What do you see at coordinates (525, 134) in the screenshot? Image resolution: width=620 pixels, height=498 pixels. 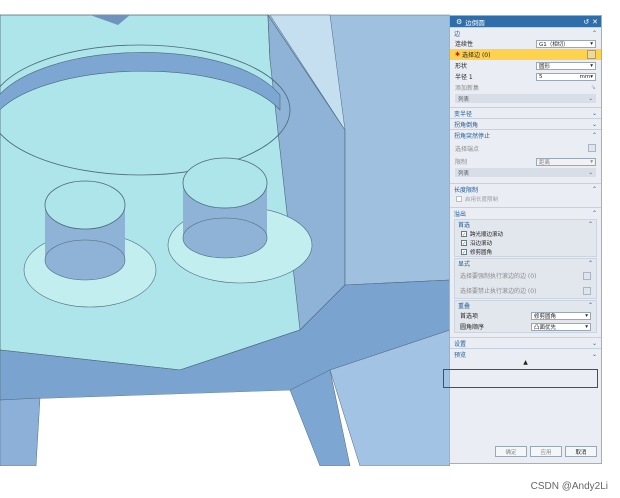 I see `section-corner-stop: 拐角突然停止 ⌃` at bounding box center [525, 134].